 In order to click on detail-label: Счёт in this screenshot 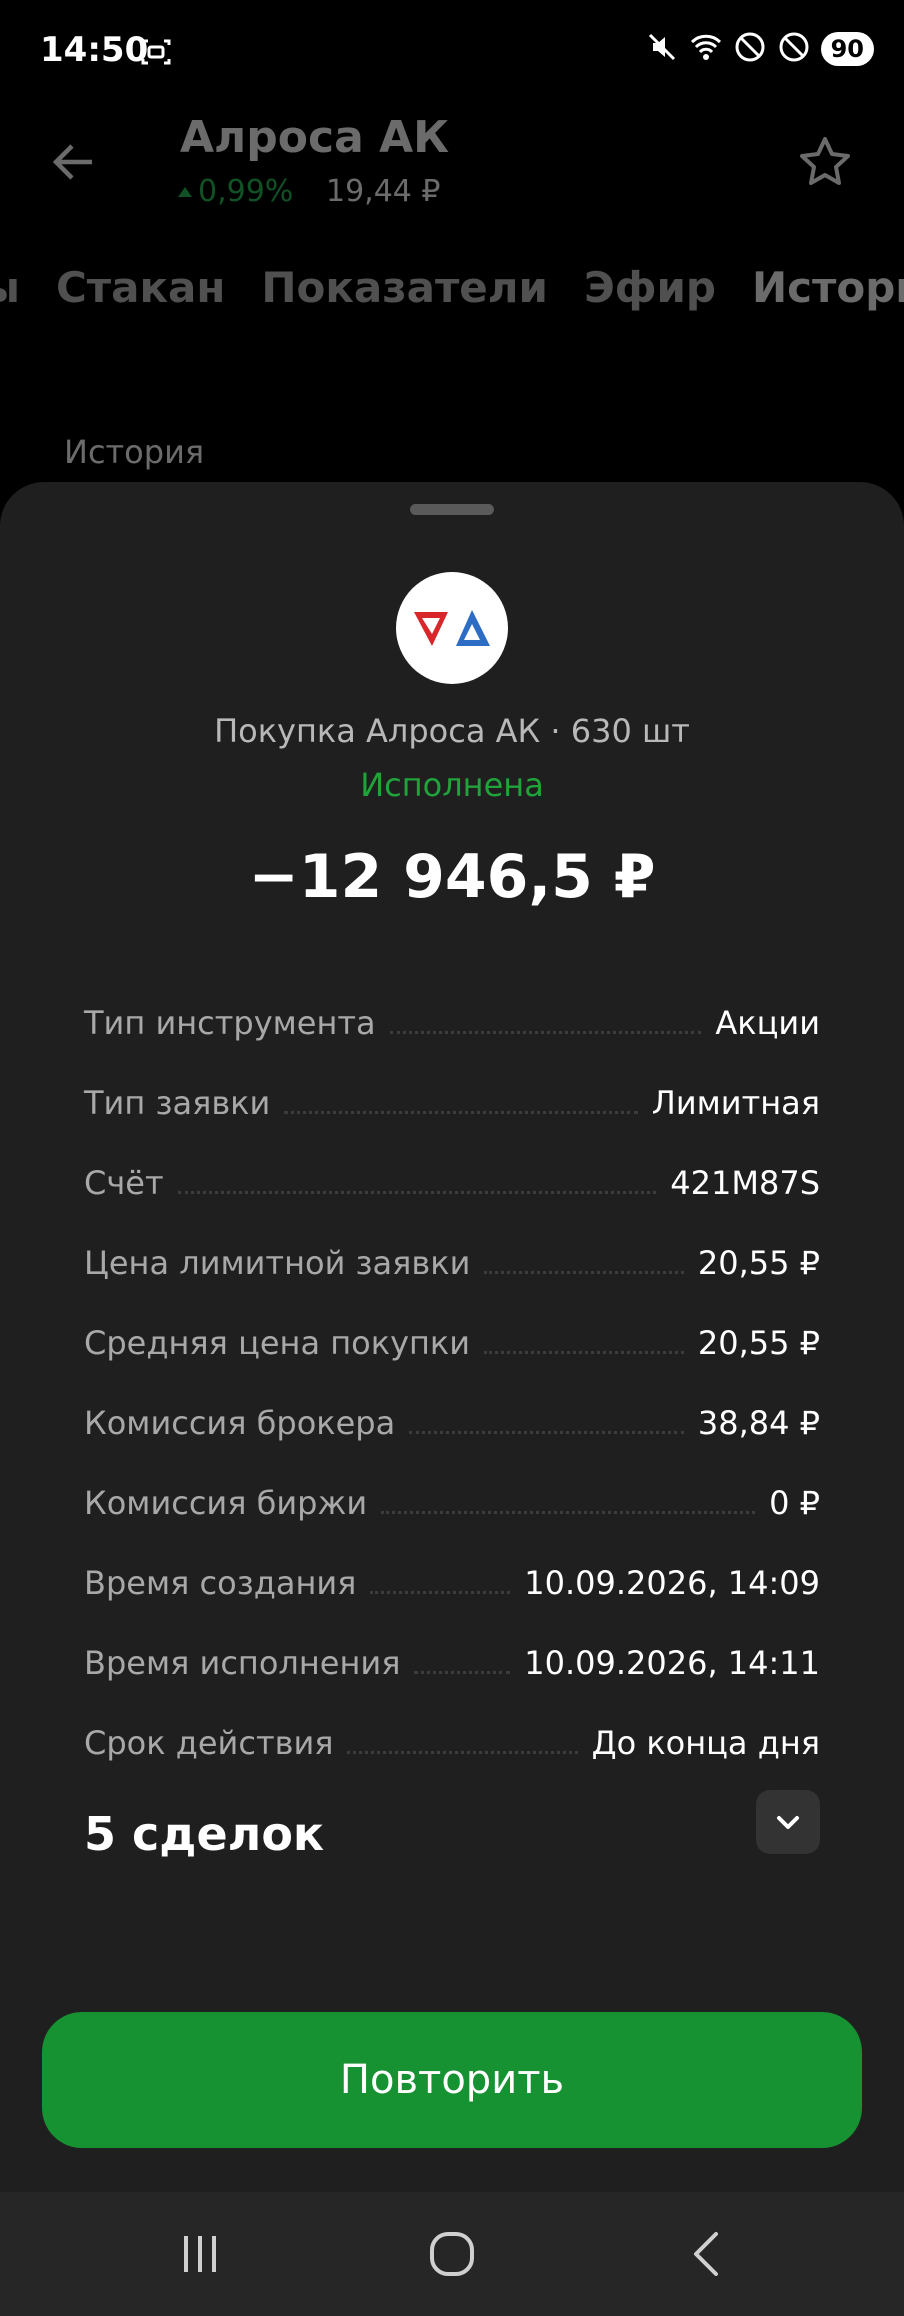, I will do `click(124, 1183)`.